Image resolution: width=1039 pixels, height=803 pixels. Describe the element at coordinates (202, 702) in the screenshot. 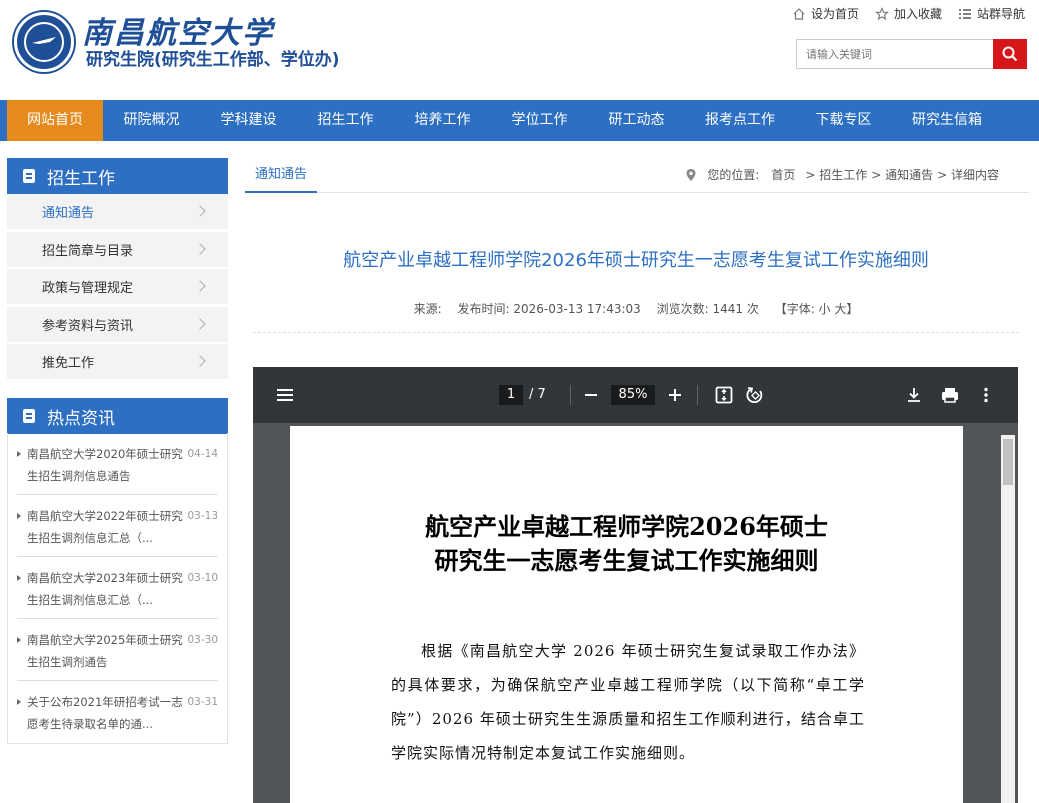

I see `hot-news-date: 03-31` at that location.